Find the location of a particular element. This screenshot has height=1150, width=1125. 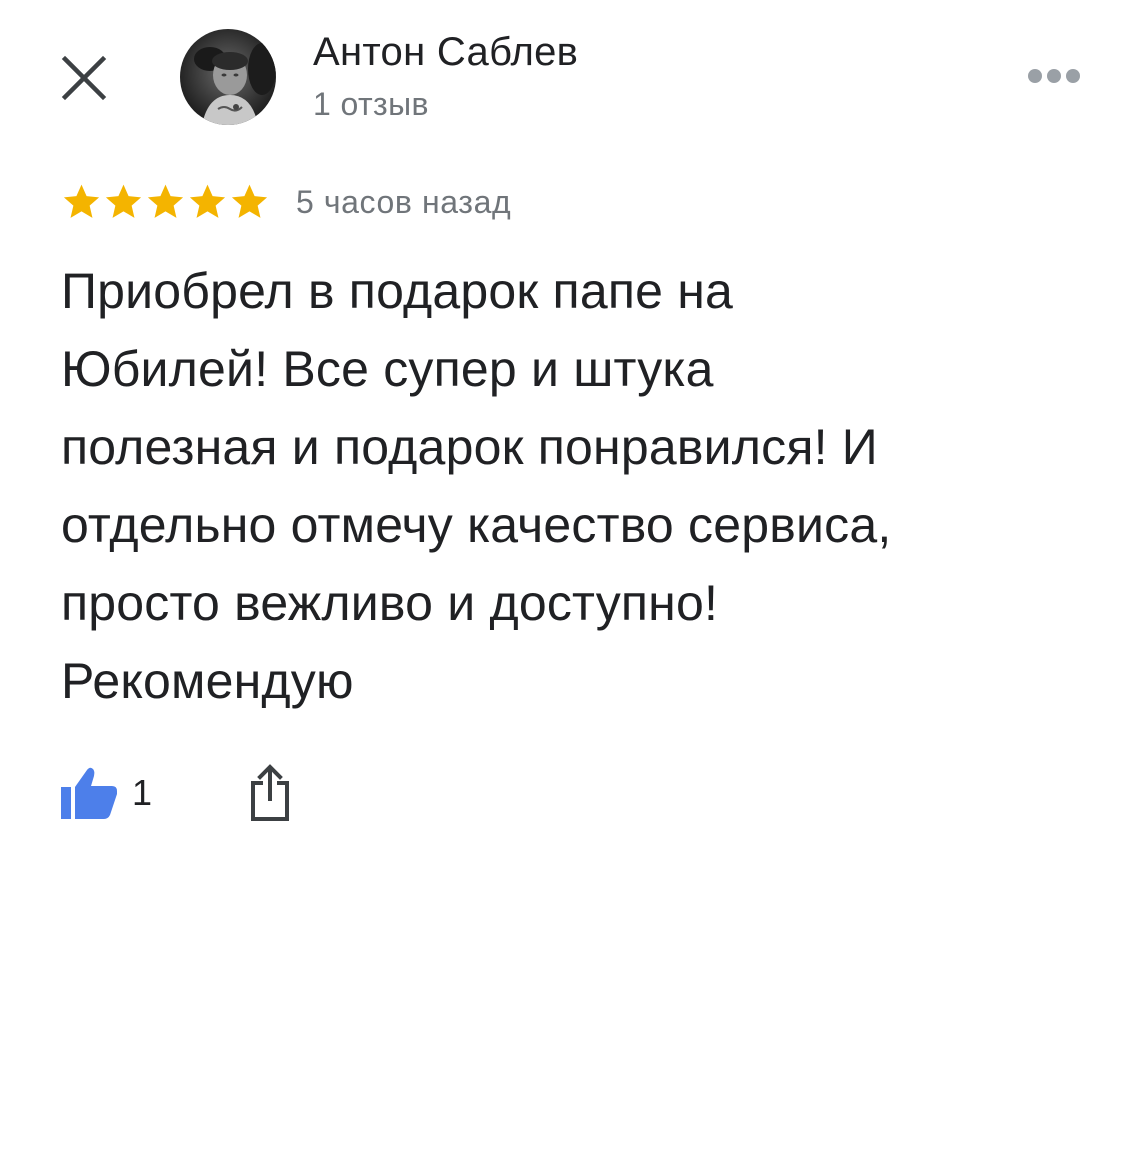

review-text-line: просто вежливо и доступно! is located at coordinates (390, 603).